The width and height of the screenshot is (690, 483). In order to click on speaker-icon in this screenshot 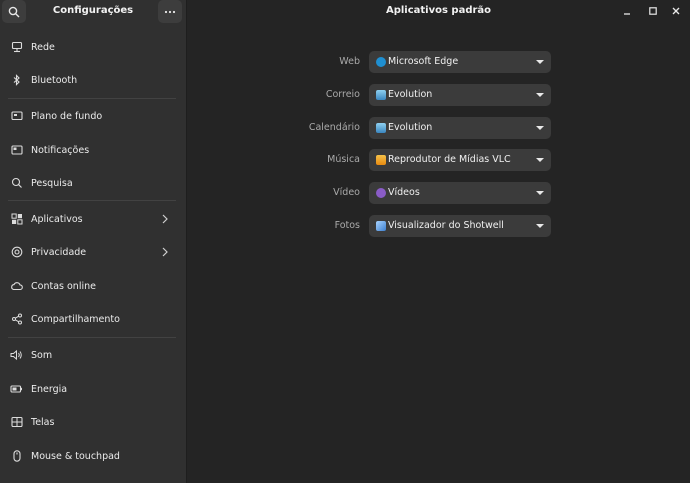, I will do `click(16, 355)`.